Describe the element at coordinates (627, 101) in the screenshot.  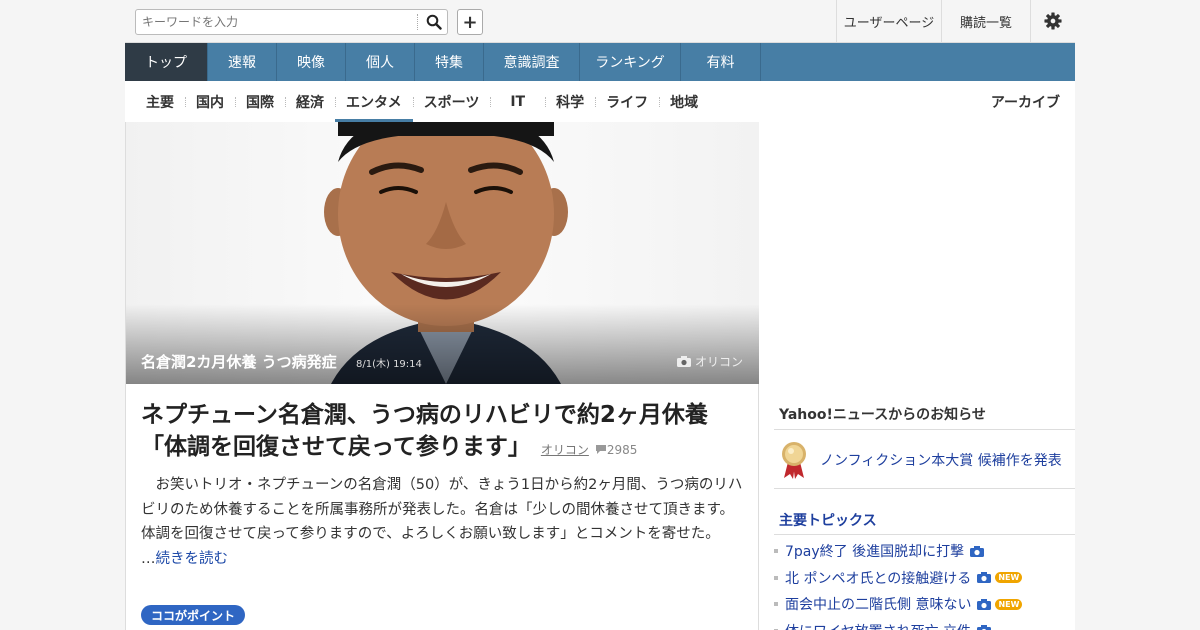
I see `category-life: ライフ` at that location.